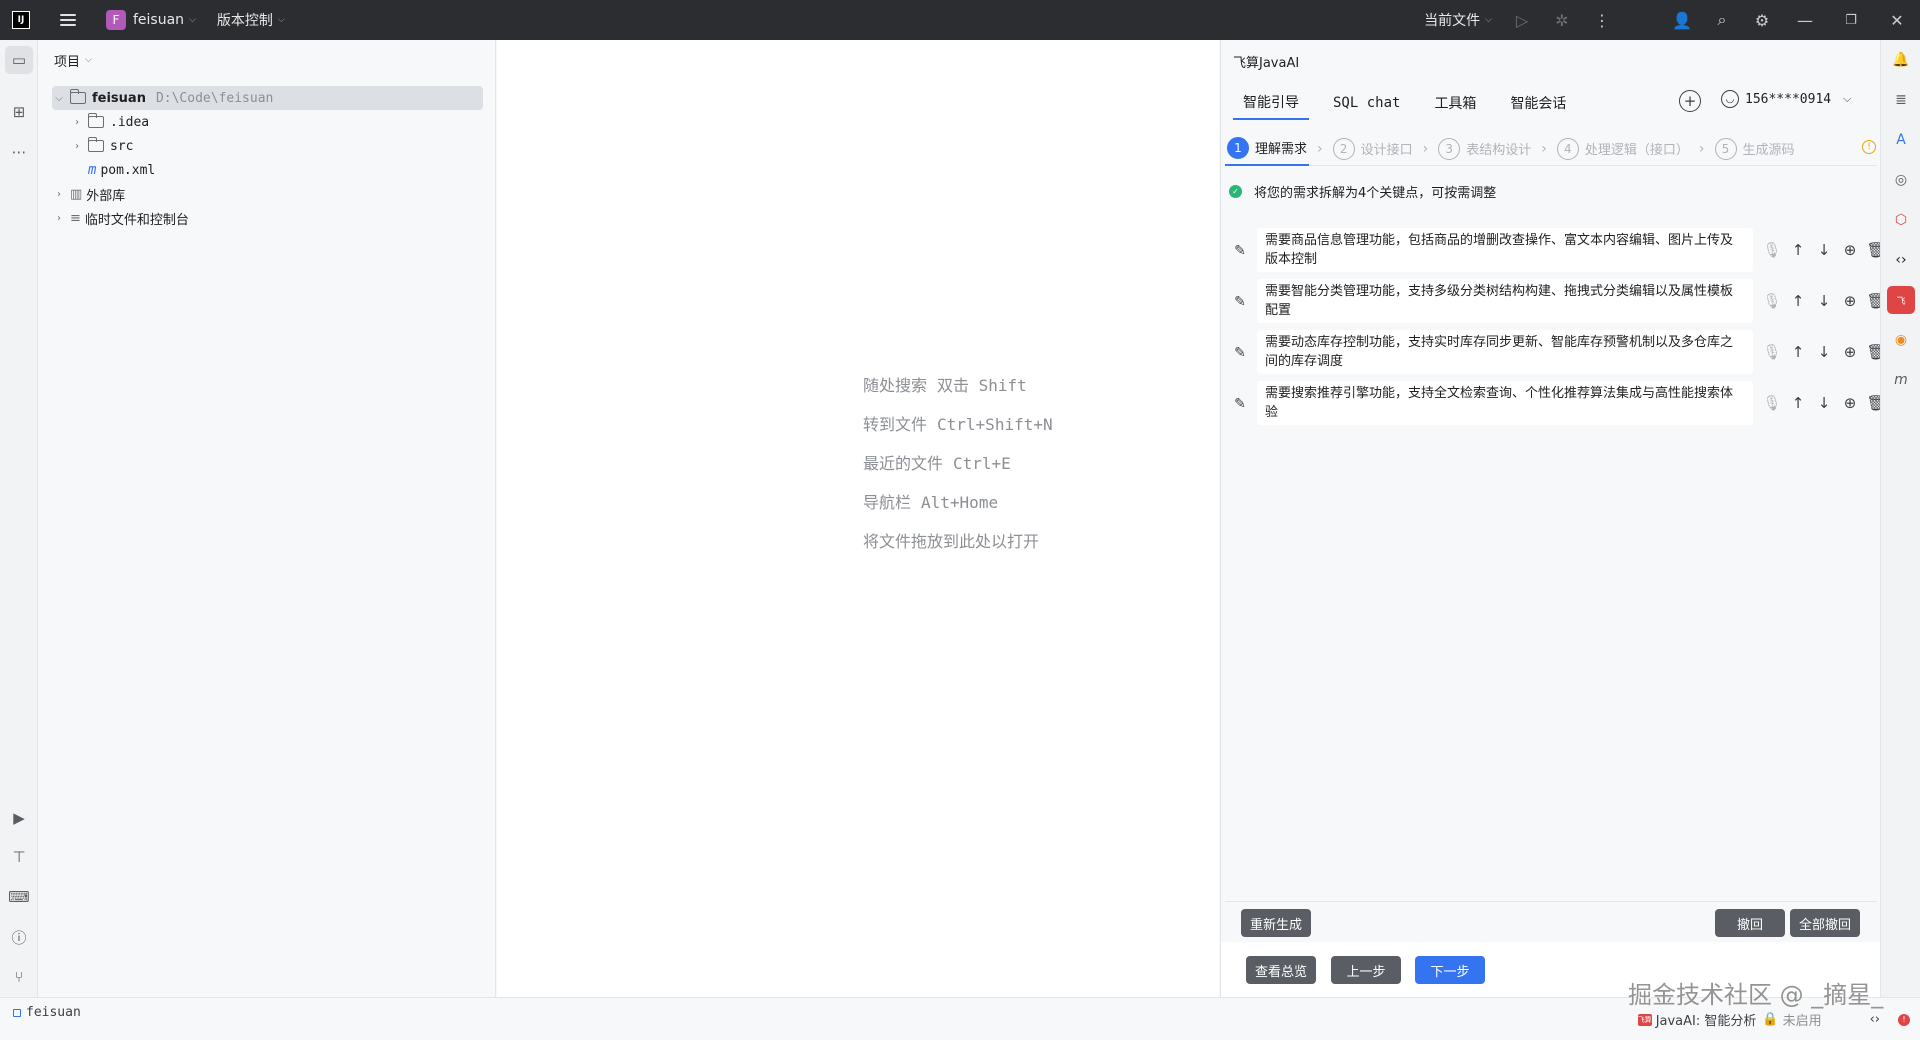 This screenshot has width=1920, height=1040. What do you see at coordinates (1904, 1019) in the screenshot?
I see `error-indicator-icon: !` at bounding box center [1904, 1019].